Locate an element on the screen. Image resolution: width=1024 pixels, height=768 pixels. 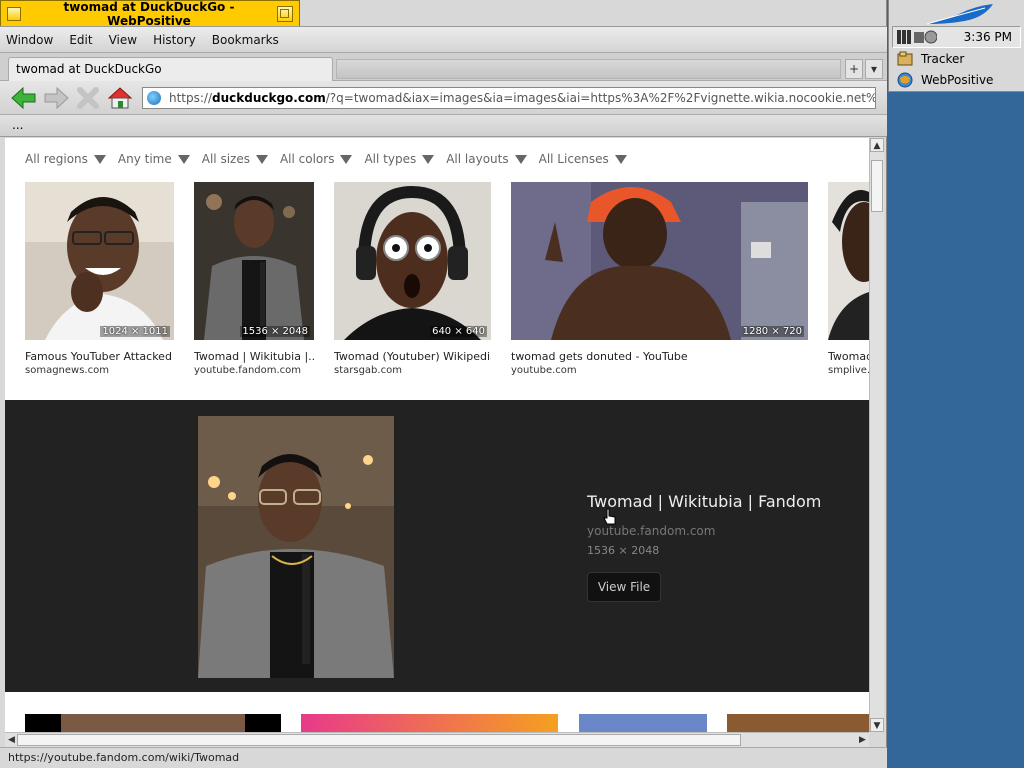
back-arrow-icon is located at coordinates (23, 97).